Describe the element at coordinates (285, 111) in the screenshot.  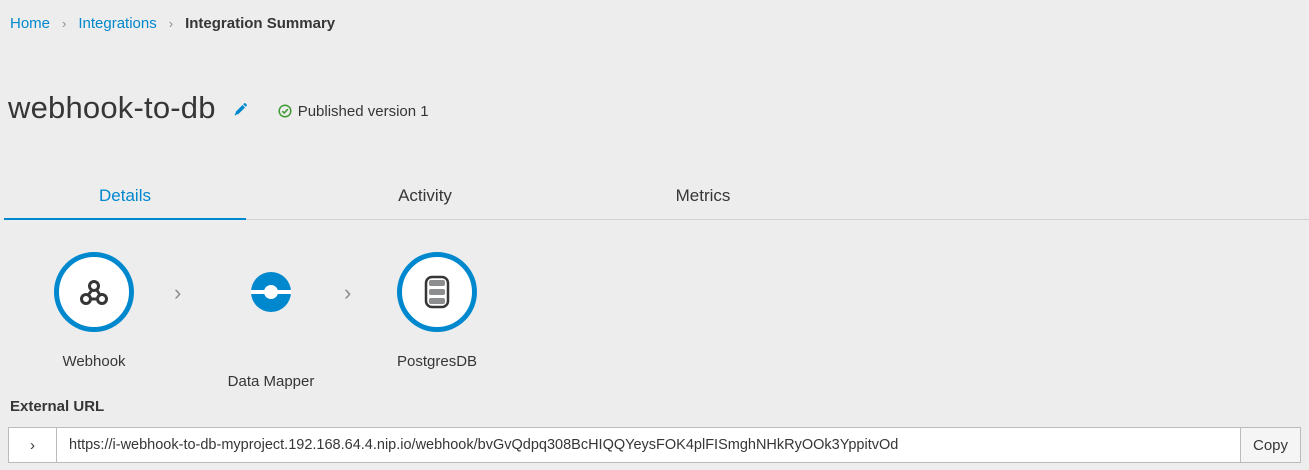
I see `check-circle-icon` at that location.